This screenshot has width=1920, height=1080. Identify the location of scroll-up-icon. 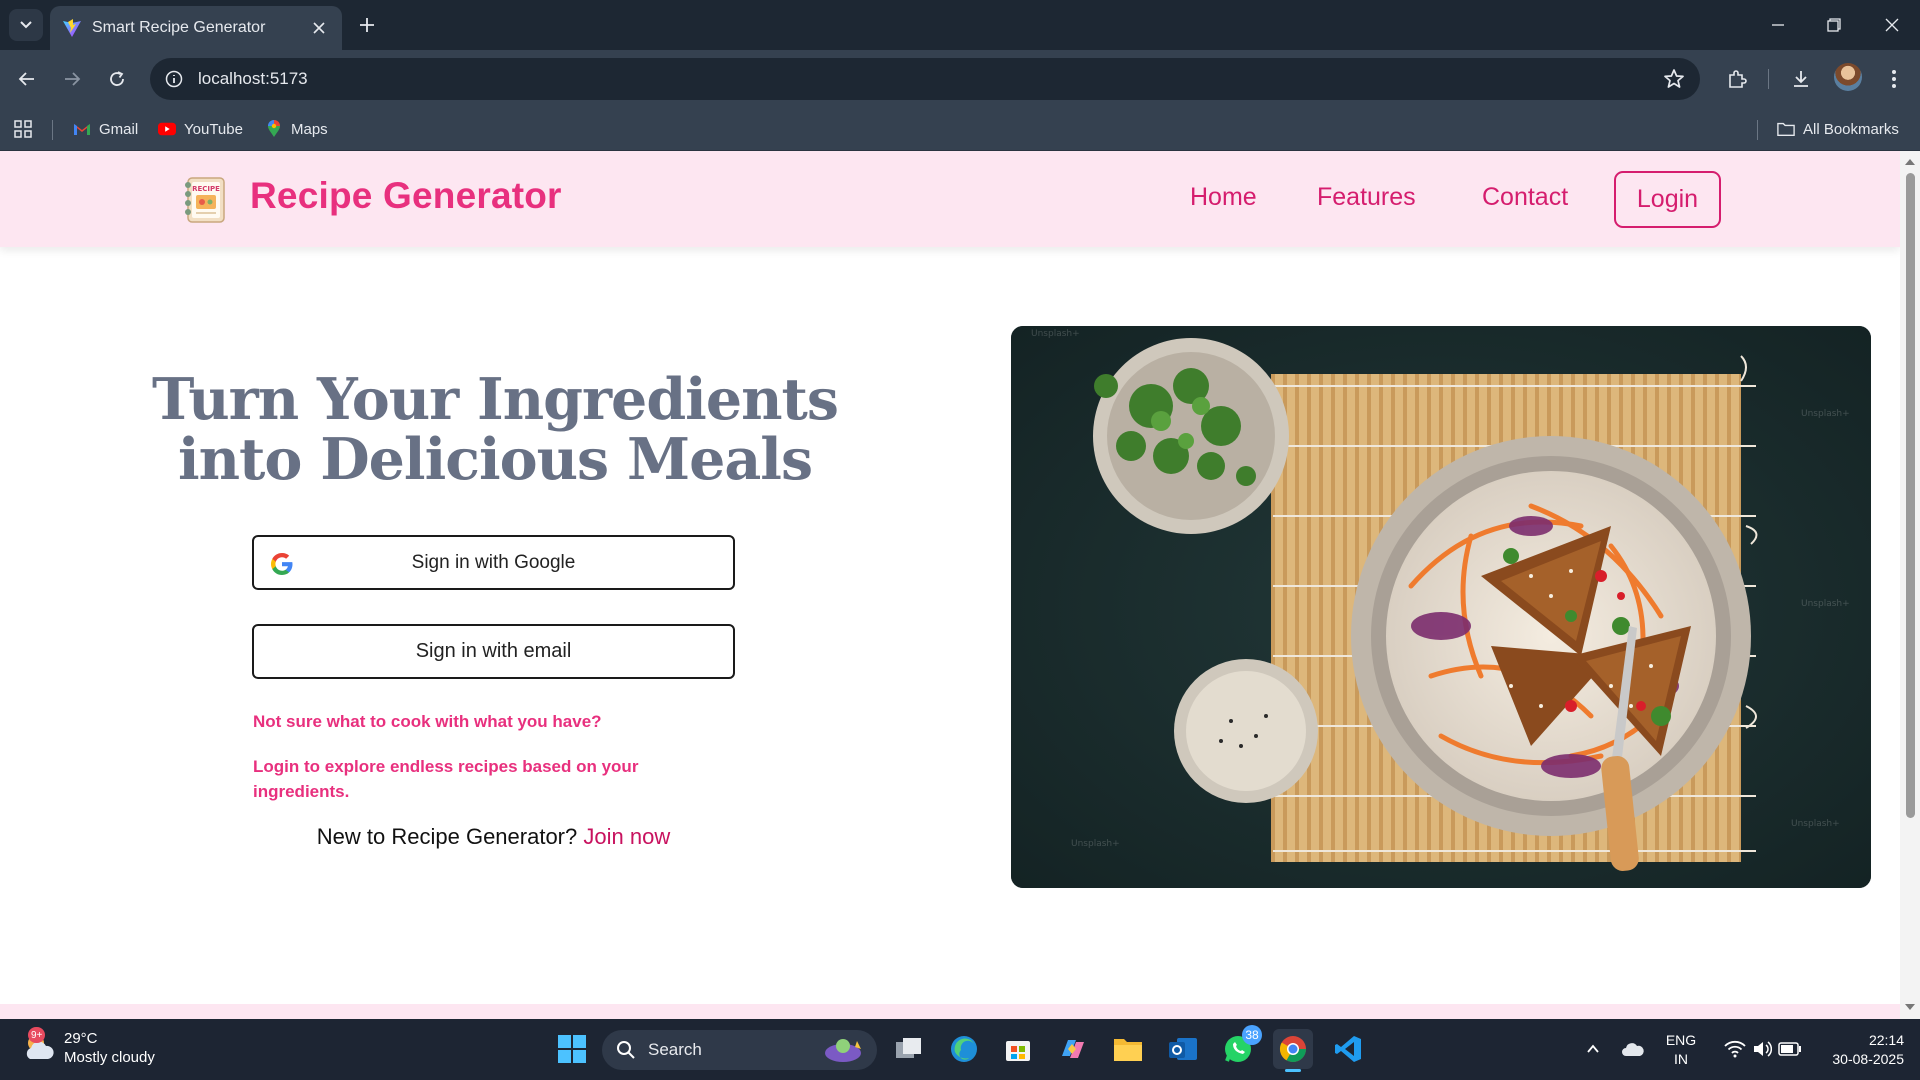
(1910, 162).